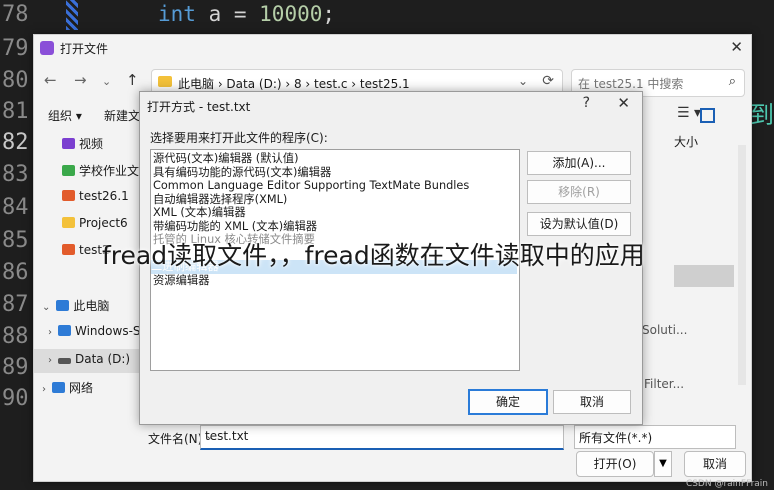 The height and width of the screenshot is (490, 774). Describe the element at coordinates (242, 173) in the screenshot. I see `list-item: 具有编码功能的源代码(文本)编辑器` at that location.